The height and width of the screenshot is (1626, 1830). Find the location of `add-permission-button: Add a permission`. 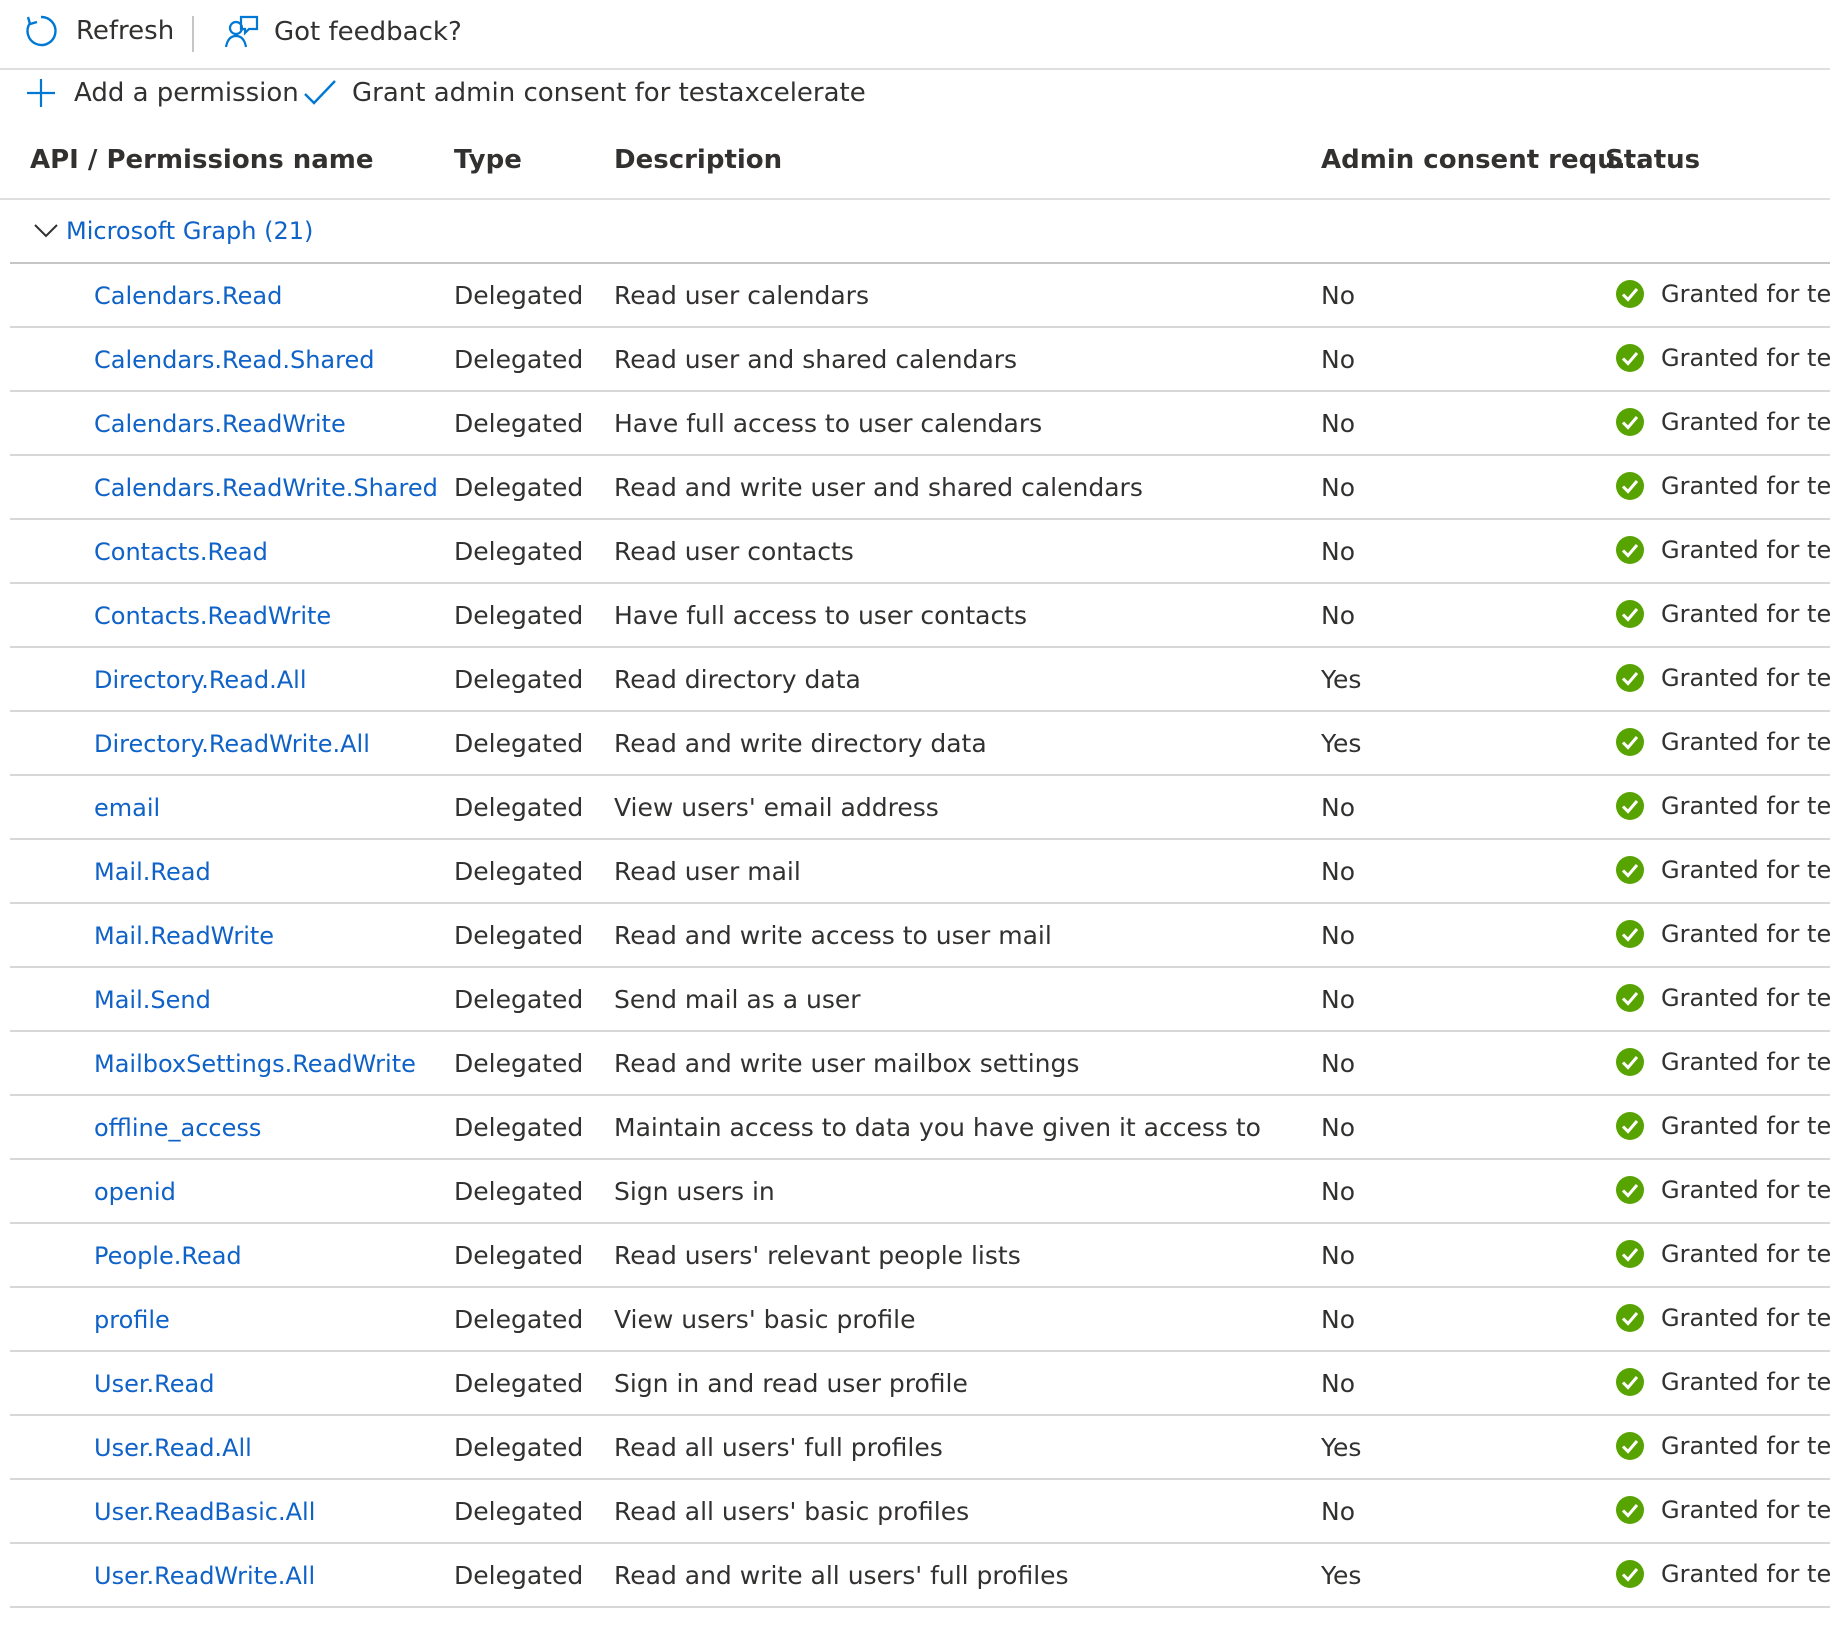

add-permission-button: Add a permission is located at coordinates (161, 93).